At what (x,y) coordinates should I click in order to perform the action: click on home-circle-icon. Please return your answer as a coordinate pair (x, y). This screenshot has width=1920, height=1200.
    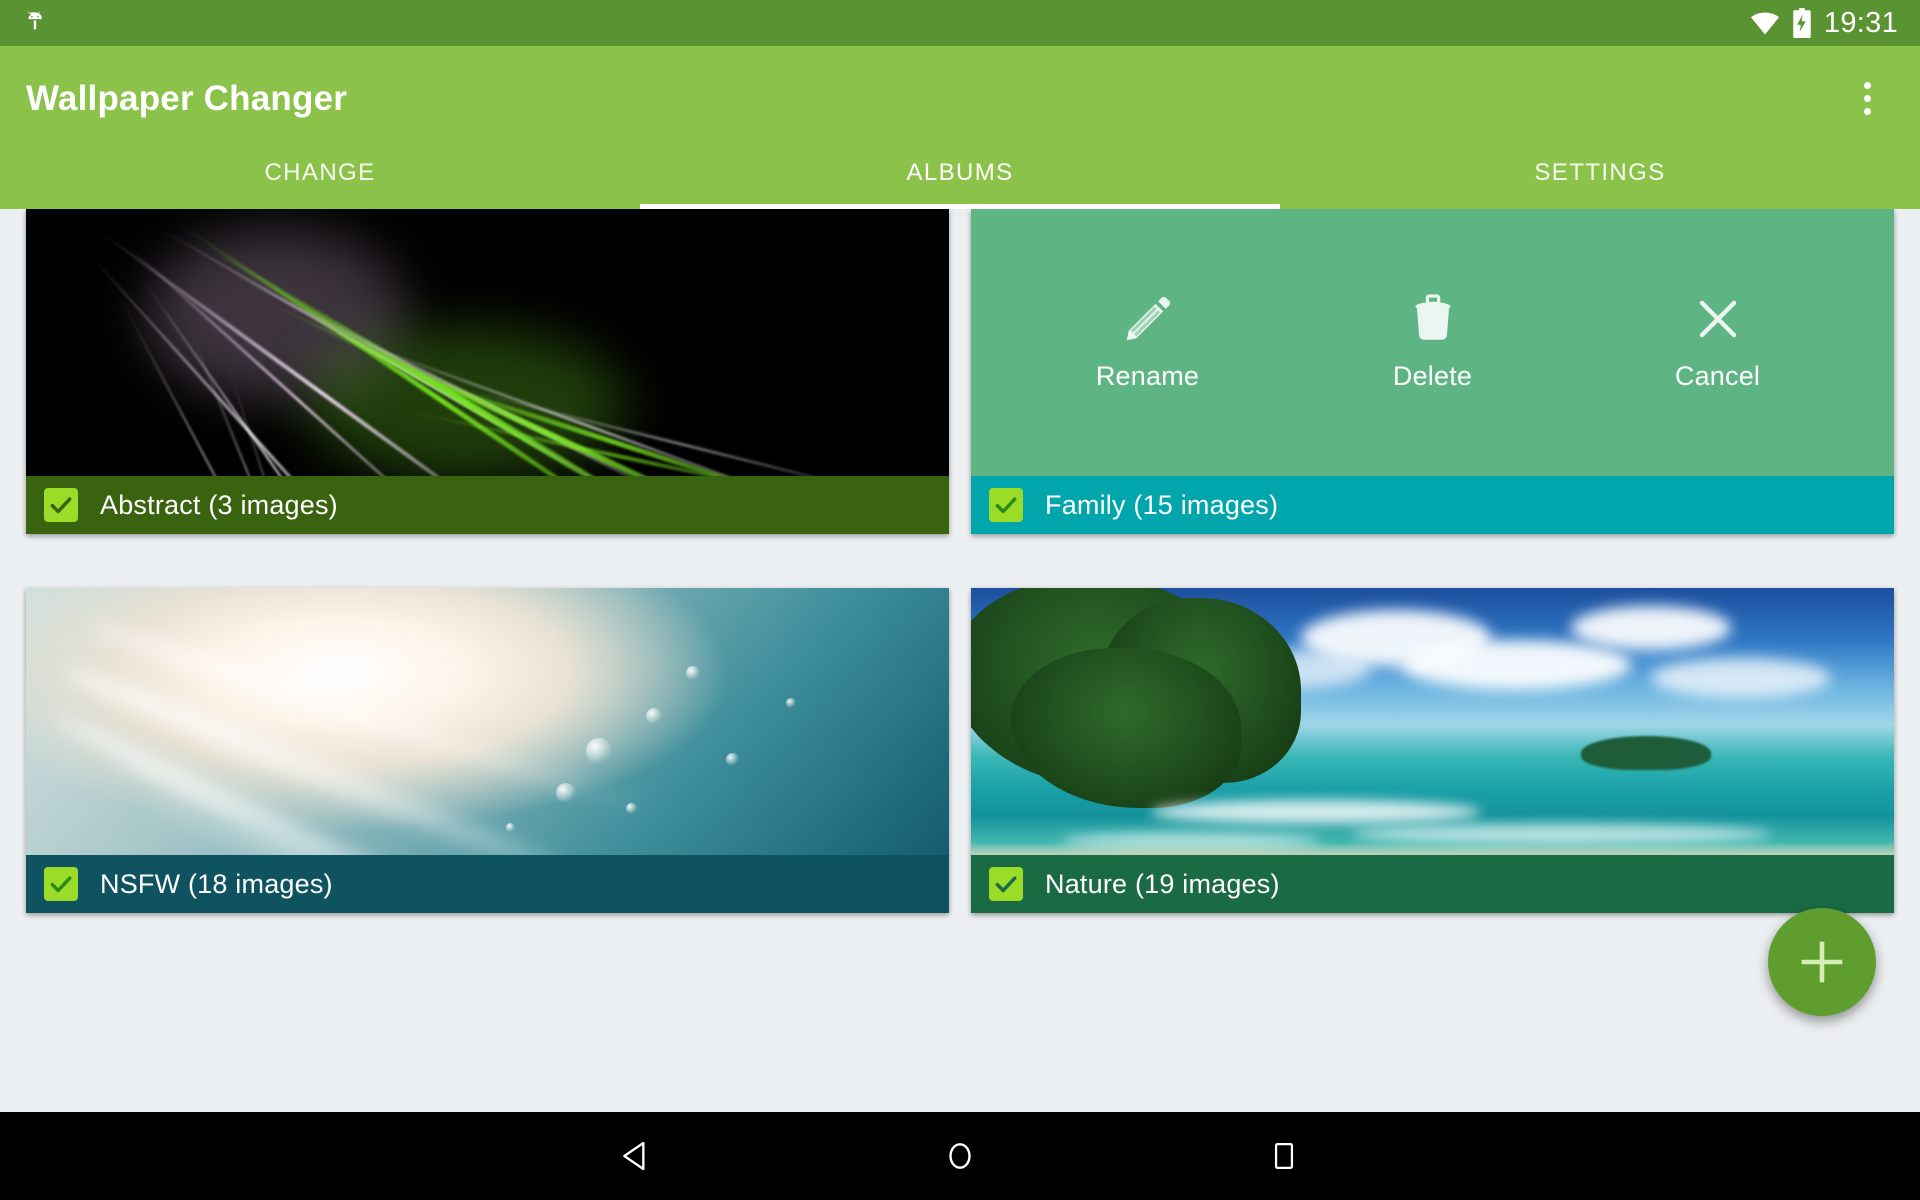
    Looking at the image, I should click on (960, 1156).